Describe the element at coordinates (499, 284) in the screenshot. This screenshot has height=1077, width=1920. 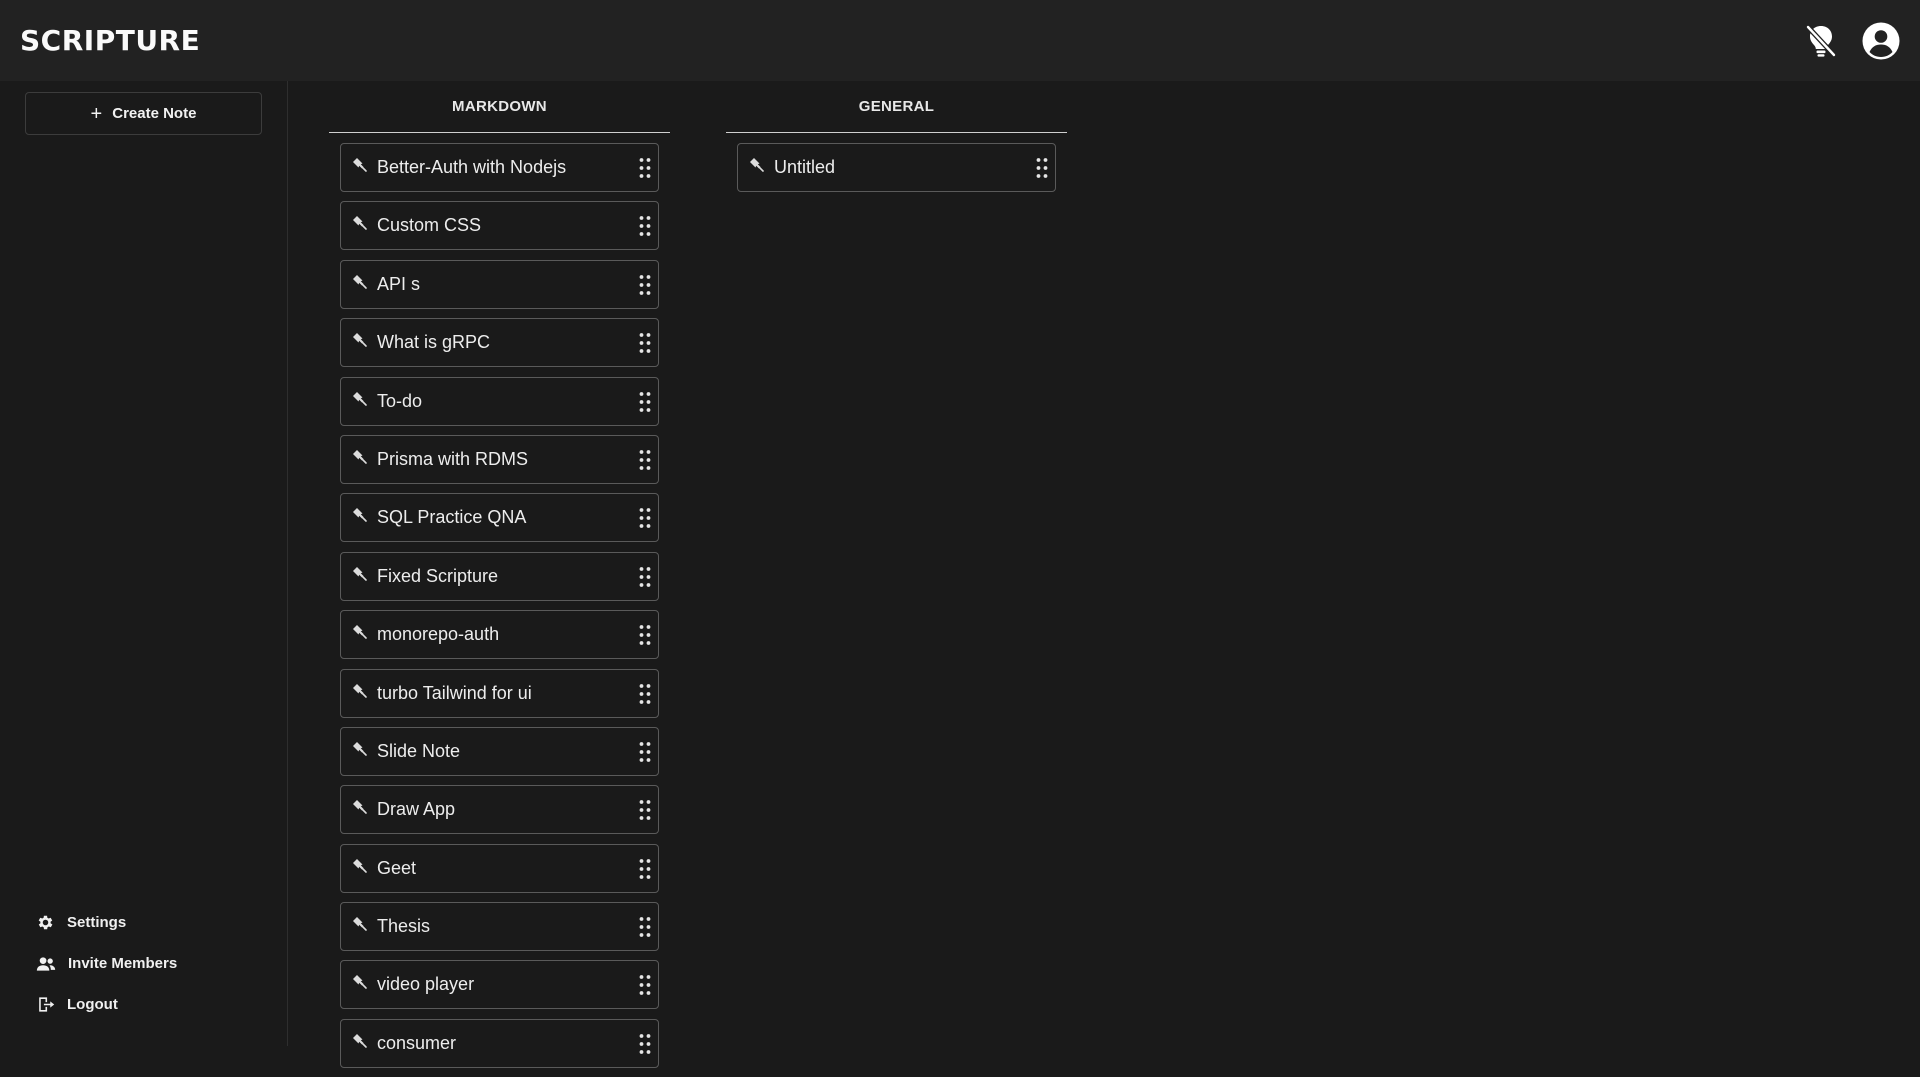
I see `note-card: API s` at that location.